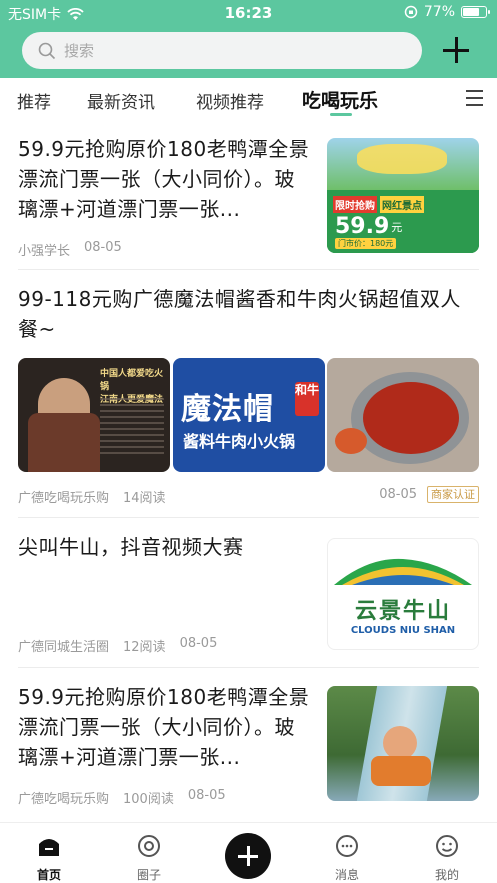  I want to click on card-reads: 100阅读, so click(148, 799).